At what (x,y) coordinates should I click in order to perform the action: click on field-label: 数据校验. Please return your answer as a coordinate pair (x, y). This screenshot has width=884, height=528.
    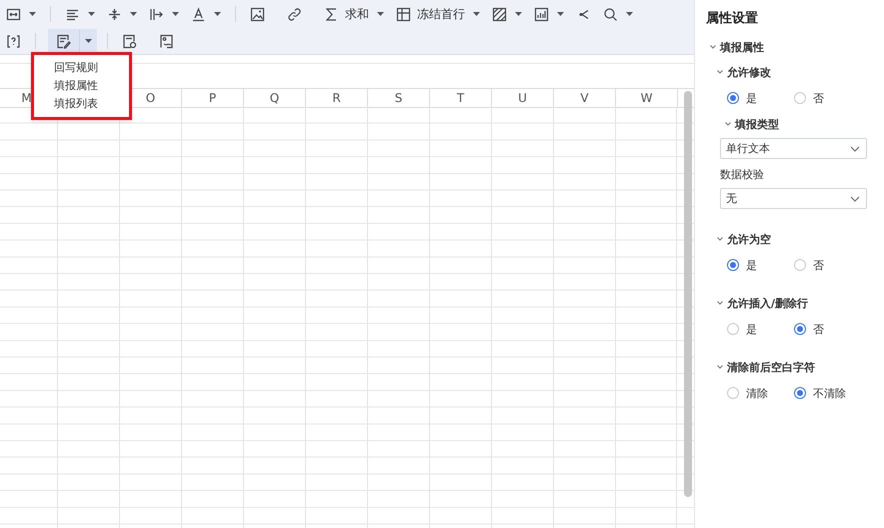
    Looking at the image, I should click on (742, 174).